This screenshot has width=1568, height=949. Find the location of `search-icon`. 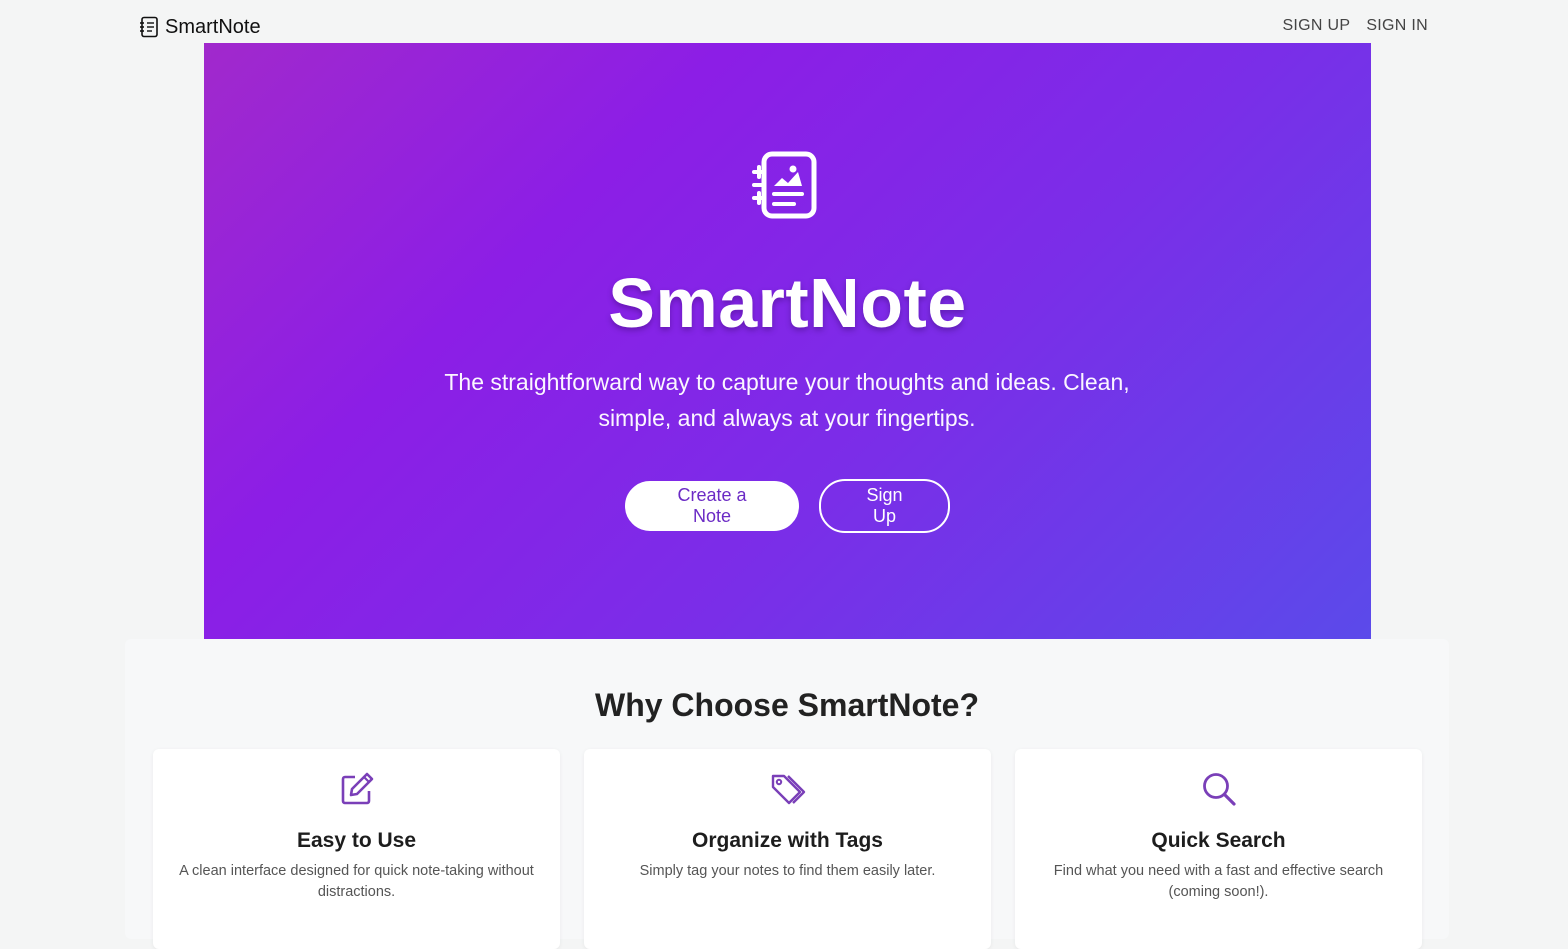

search-icon is located at coordinates (1219, 789).